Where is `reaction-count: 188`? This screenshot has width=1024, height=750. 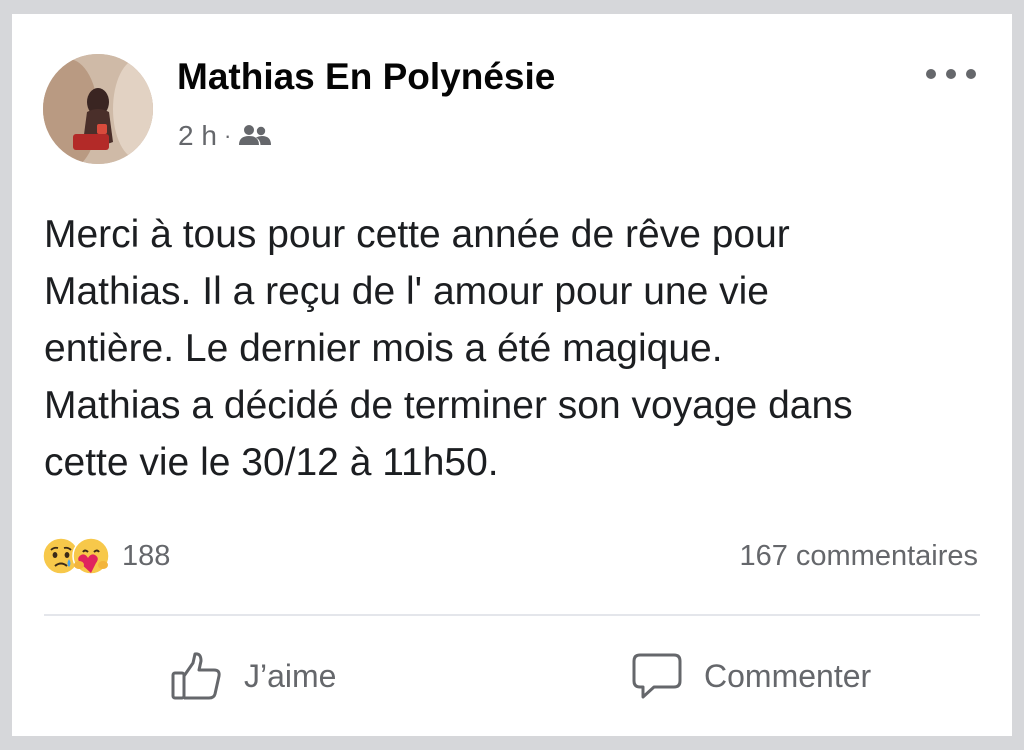
reaction-count: 188 is located at coordinates (146, 555).